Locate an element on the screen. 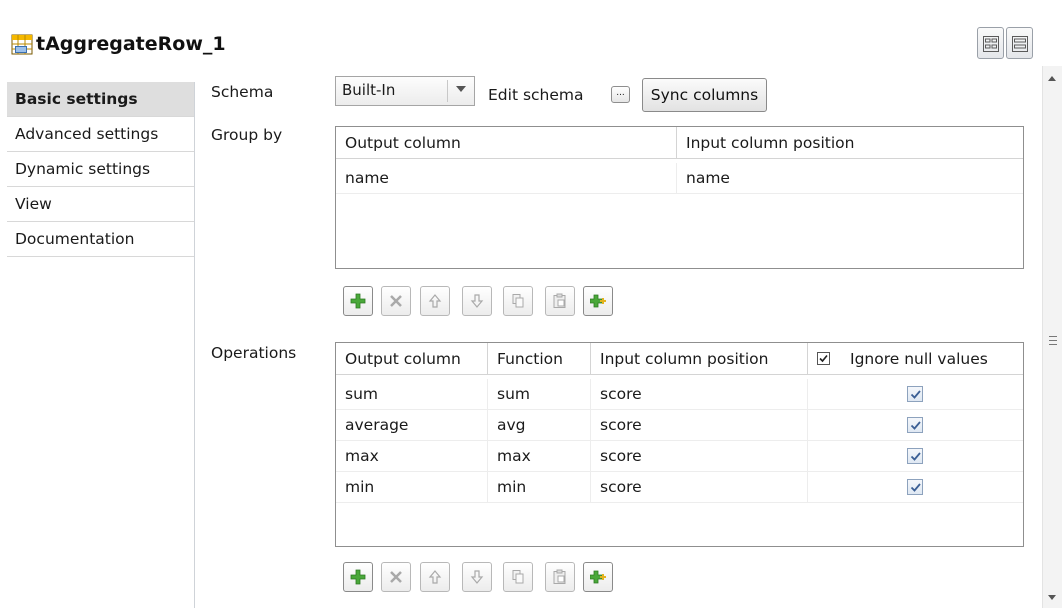 The image size is (1062, 608). column-header-ignore-null: Ignore null values is located at coordinates (915, 359).